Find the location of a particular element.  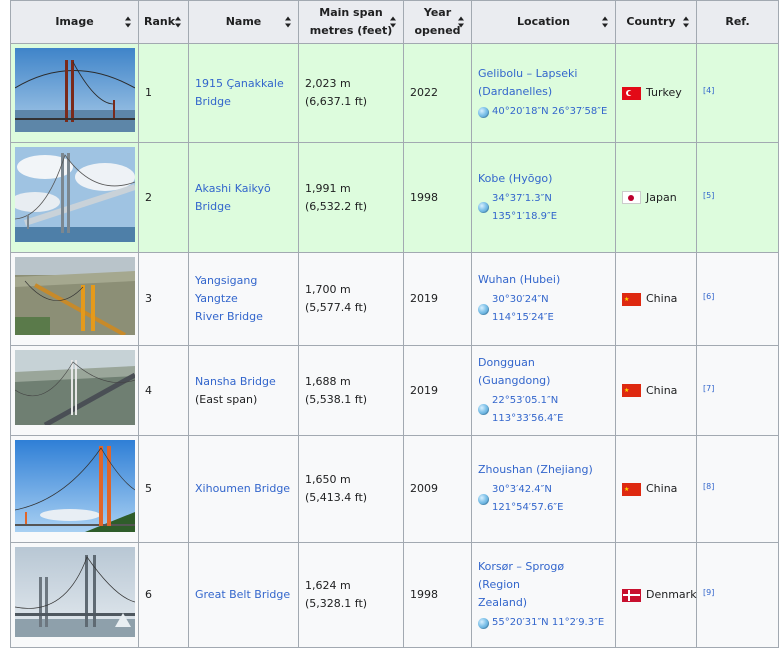

span-cell: 2,023 m (6,637.1 ft) is located at coordinates (351, 93).